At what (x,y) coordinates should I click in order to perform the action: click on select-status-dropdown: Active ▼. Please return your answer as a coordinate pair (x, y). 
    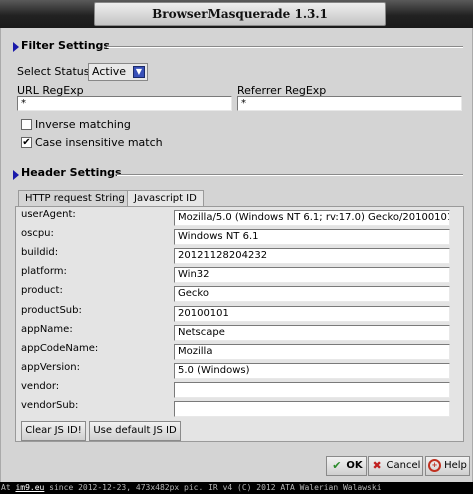
    Looking at the image, I should click on (118, 72).